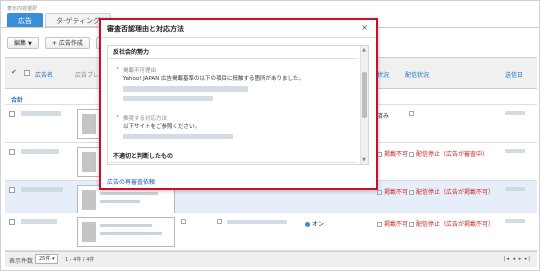 Image resolution: width=540 pixels, height=271 pixels. Describe the element at coordinates (238, 37) in the screenshot. I see `modal-divider` at that location.